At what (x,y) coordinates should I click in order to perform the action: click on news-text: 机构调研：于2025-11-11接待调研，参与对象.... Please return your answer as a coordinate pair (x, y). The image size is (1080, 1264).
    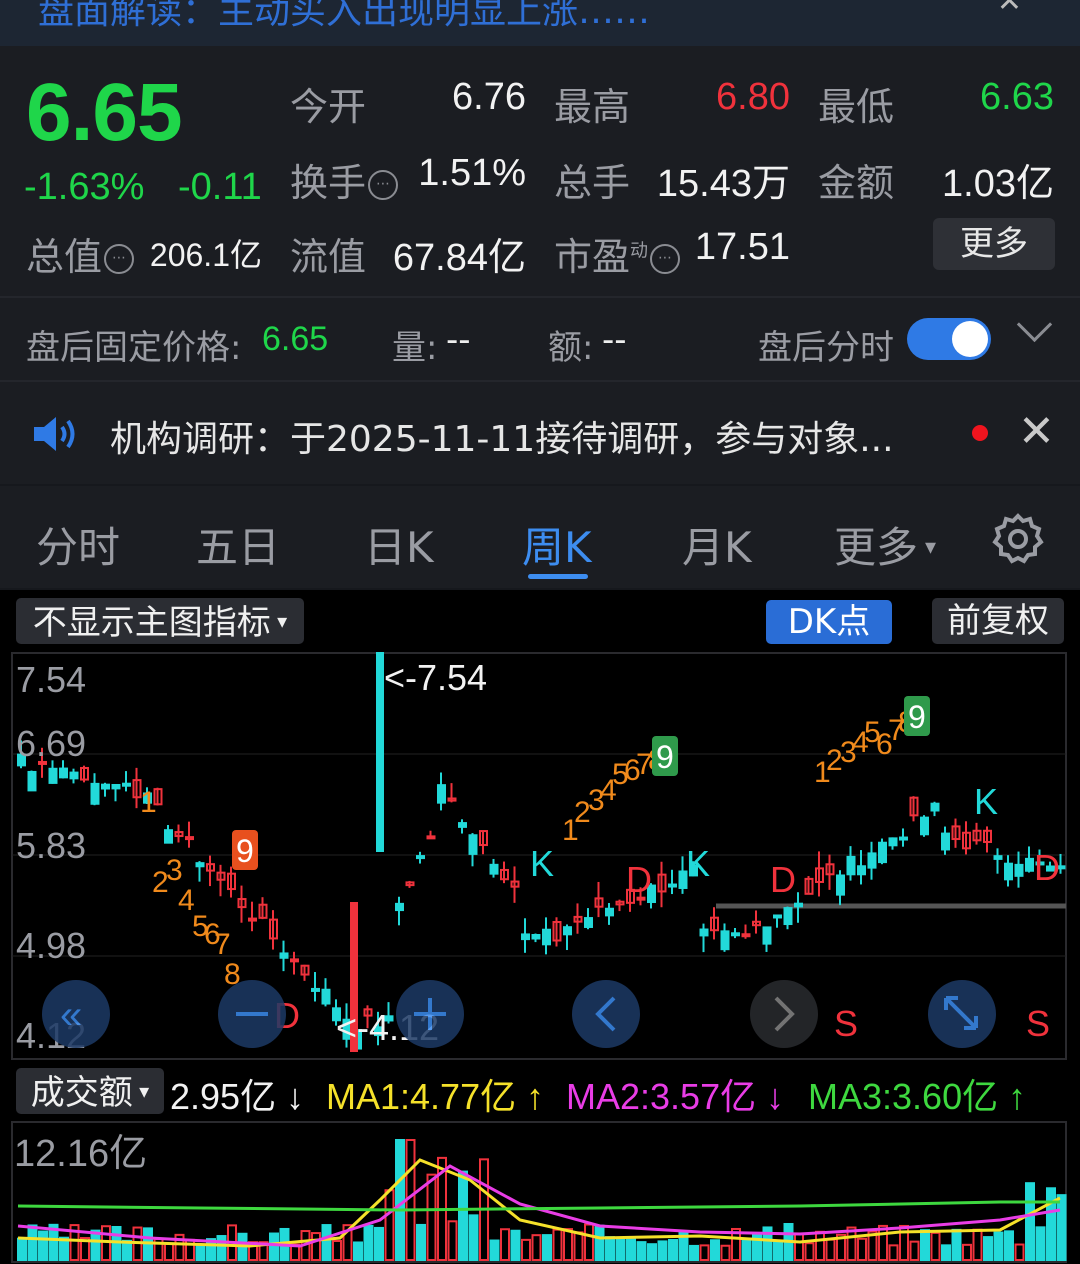
    Looking at the image, I should click on (502, 436).